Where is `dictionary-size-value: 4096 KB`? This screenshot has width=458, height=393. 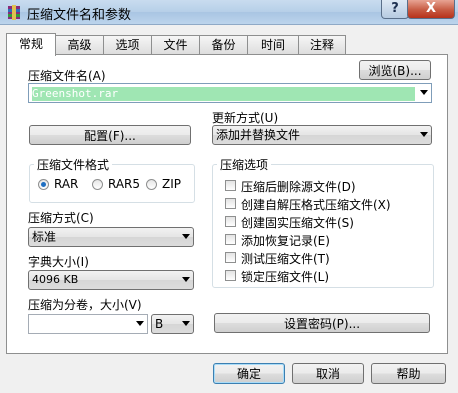
dictionary-size-value: 4096 KB is located at coordinates (55, 279).